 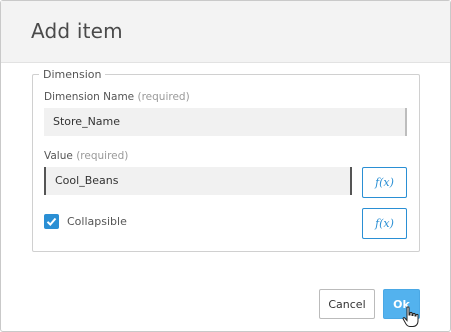 I want to click on checkmark-icon, so click(x=51, y=221).